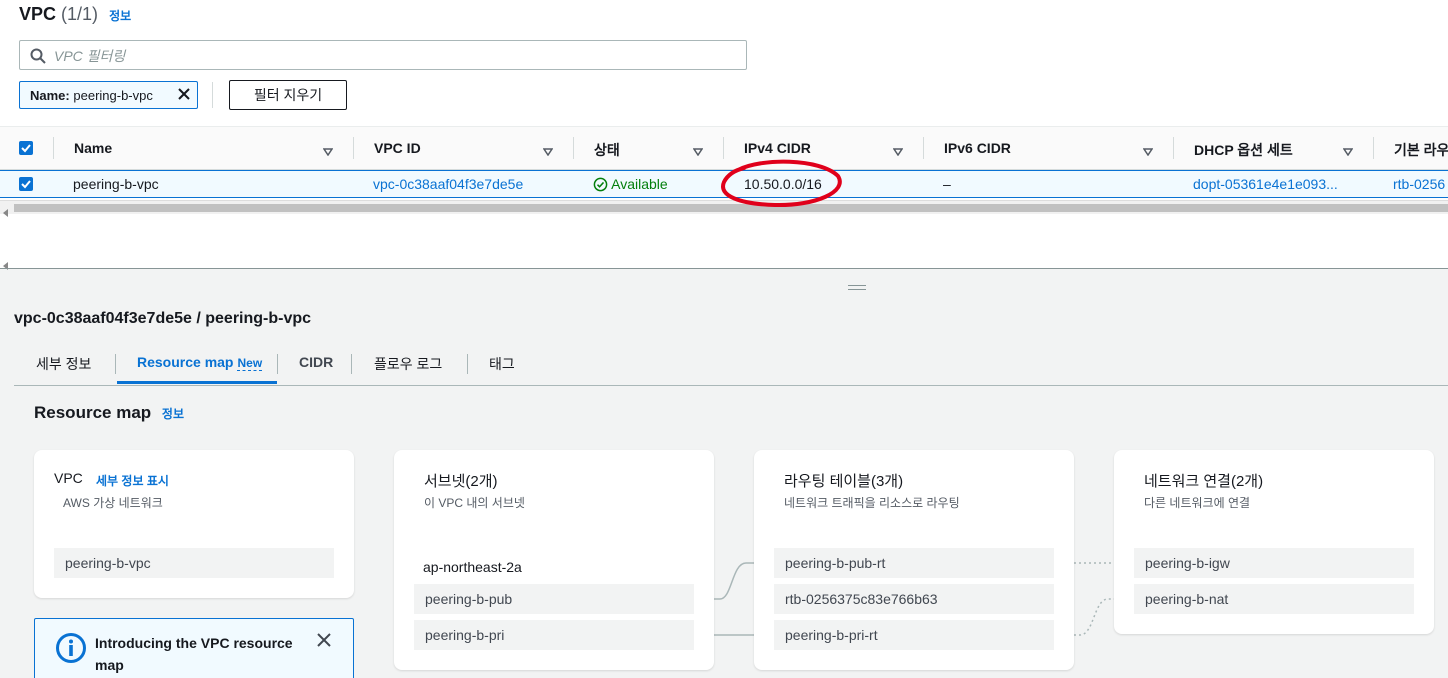 The height and width of the screenshot is (678, 1448). Describe the element at coordinates (977, 148) in the screenshot. I see `column-header-ipv6-cidr: IPv6 CIDR` at that location.